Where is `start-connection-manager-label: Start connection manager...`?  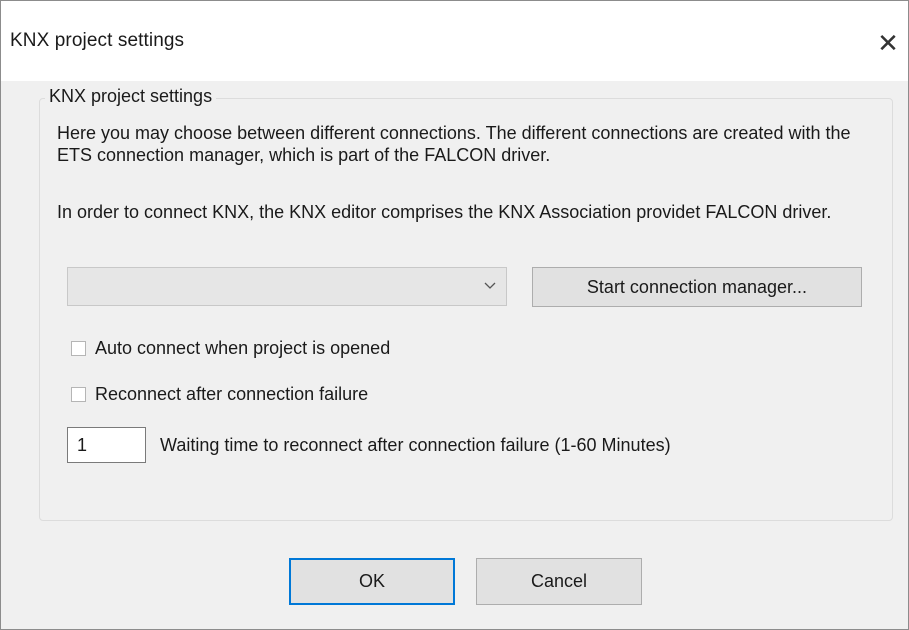
start-connection-manager-label: Start connection manager... is located at coordinates (697, 286).